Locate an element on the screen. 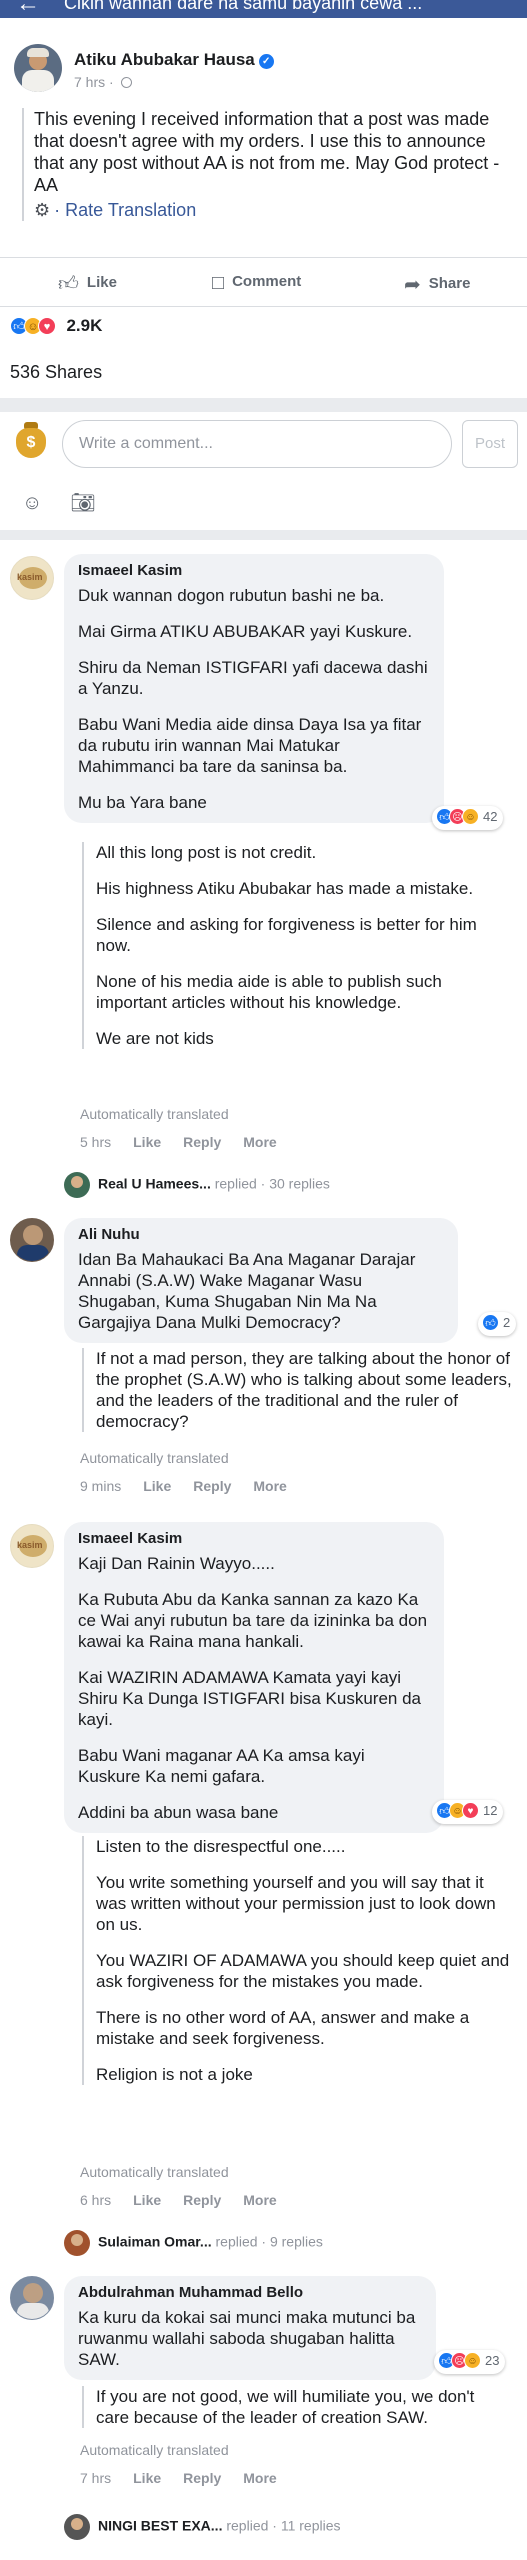  like-reaction-icon: 👍︎ is located at coordinates (490, 1323).